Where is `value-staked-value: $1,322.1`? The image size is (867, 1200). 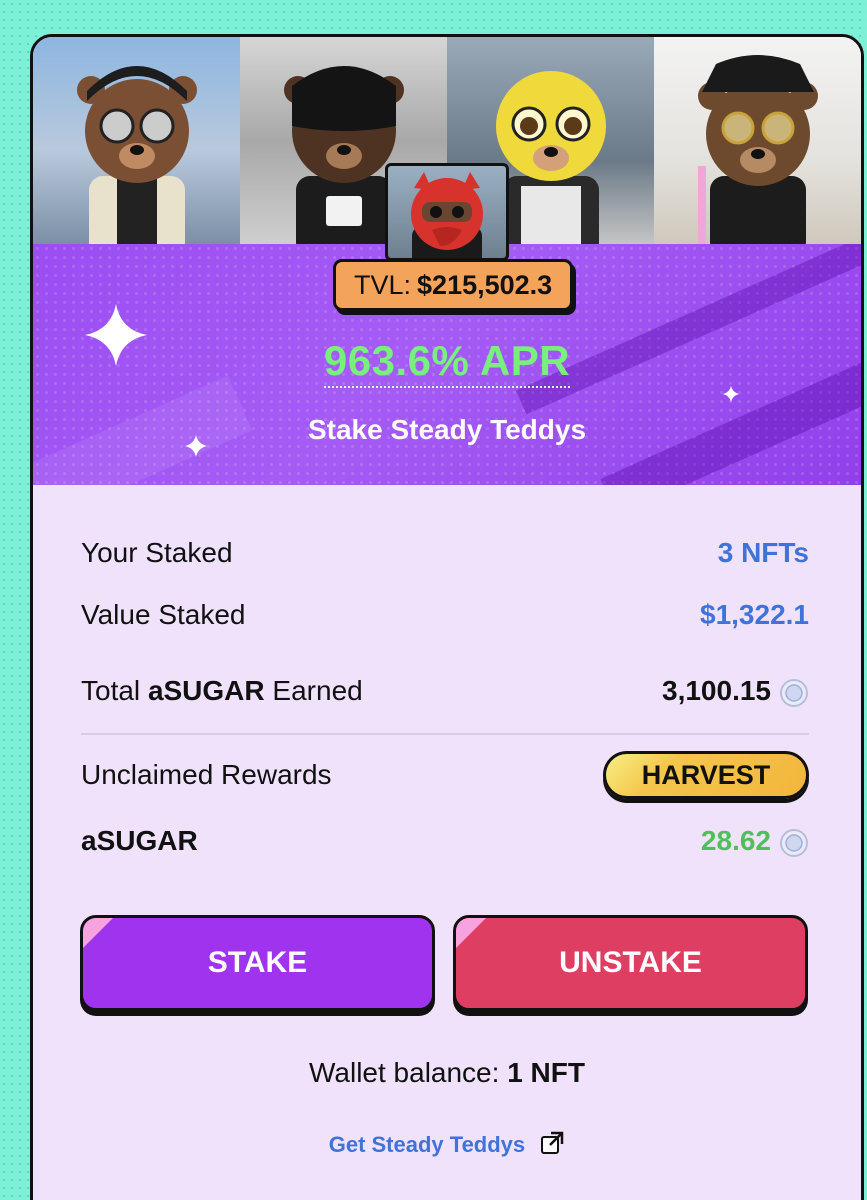 value-staked-value: $1,322.1 is located at coordinates (754, 614).